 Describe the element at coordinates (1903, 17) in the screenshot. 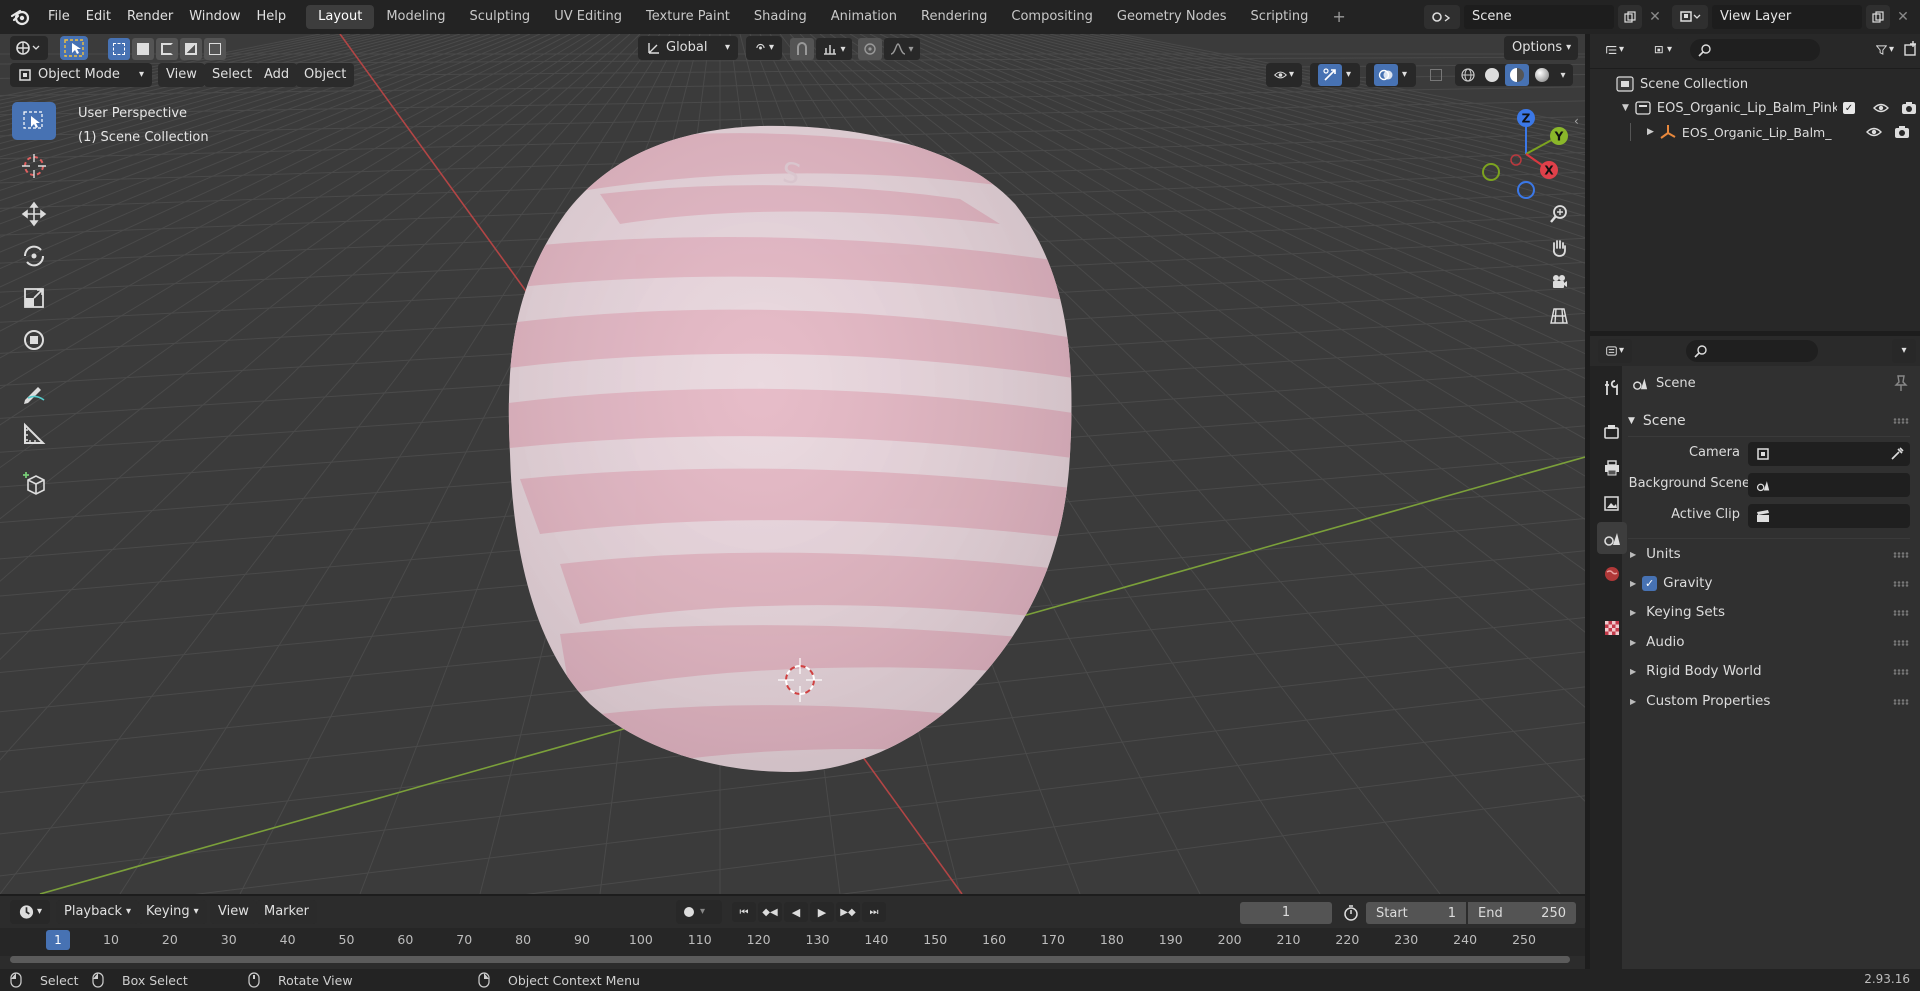

I see `view-layer-close-icon: ✕` at that location.